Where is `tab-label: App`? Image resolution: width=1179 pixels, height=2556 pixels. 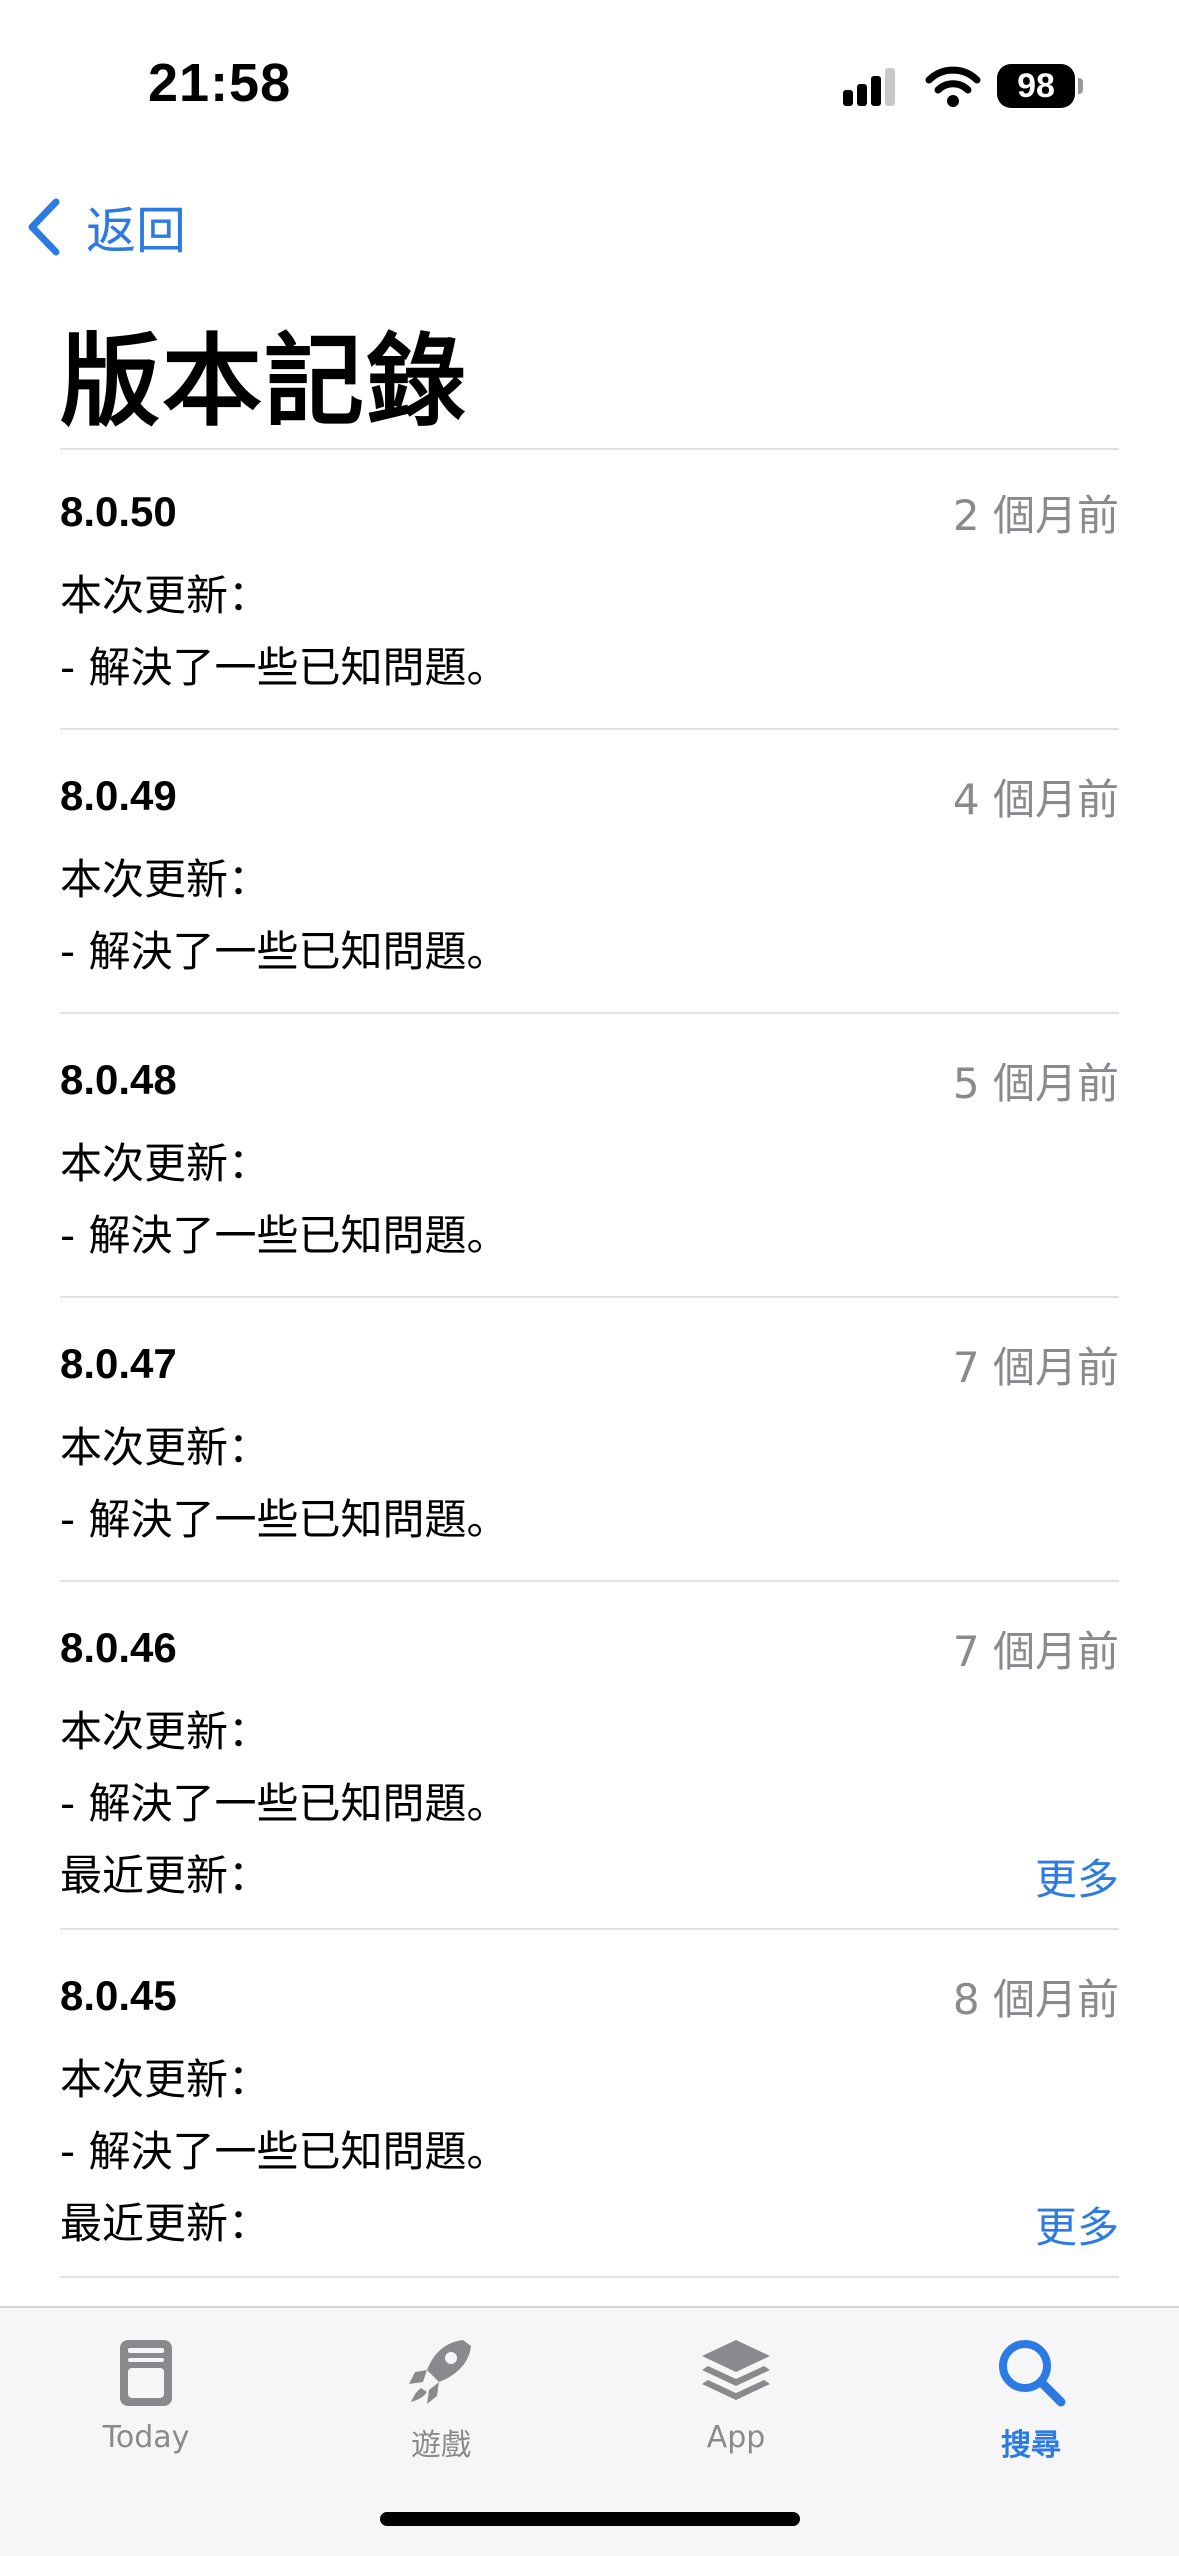 tab-label: App is located at coordinates (736, 2437).